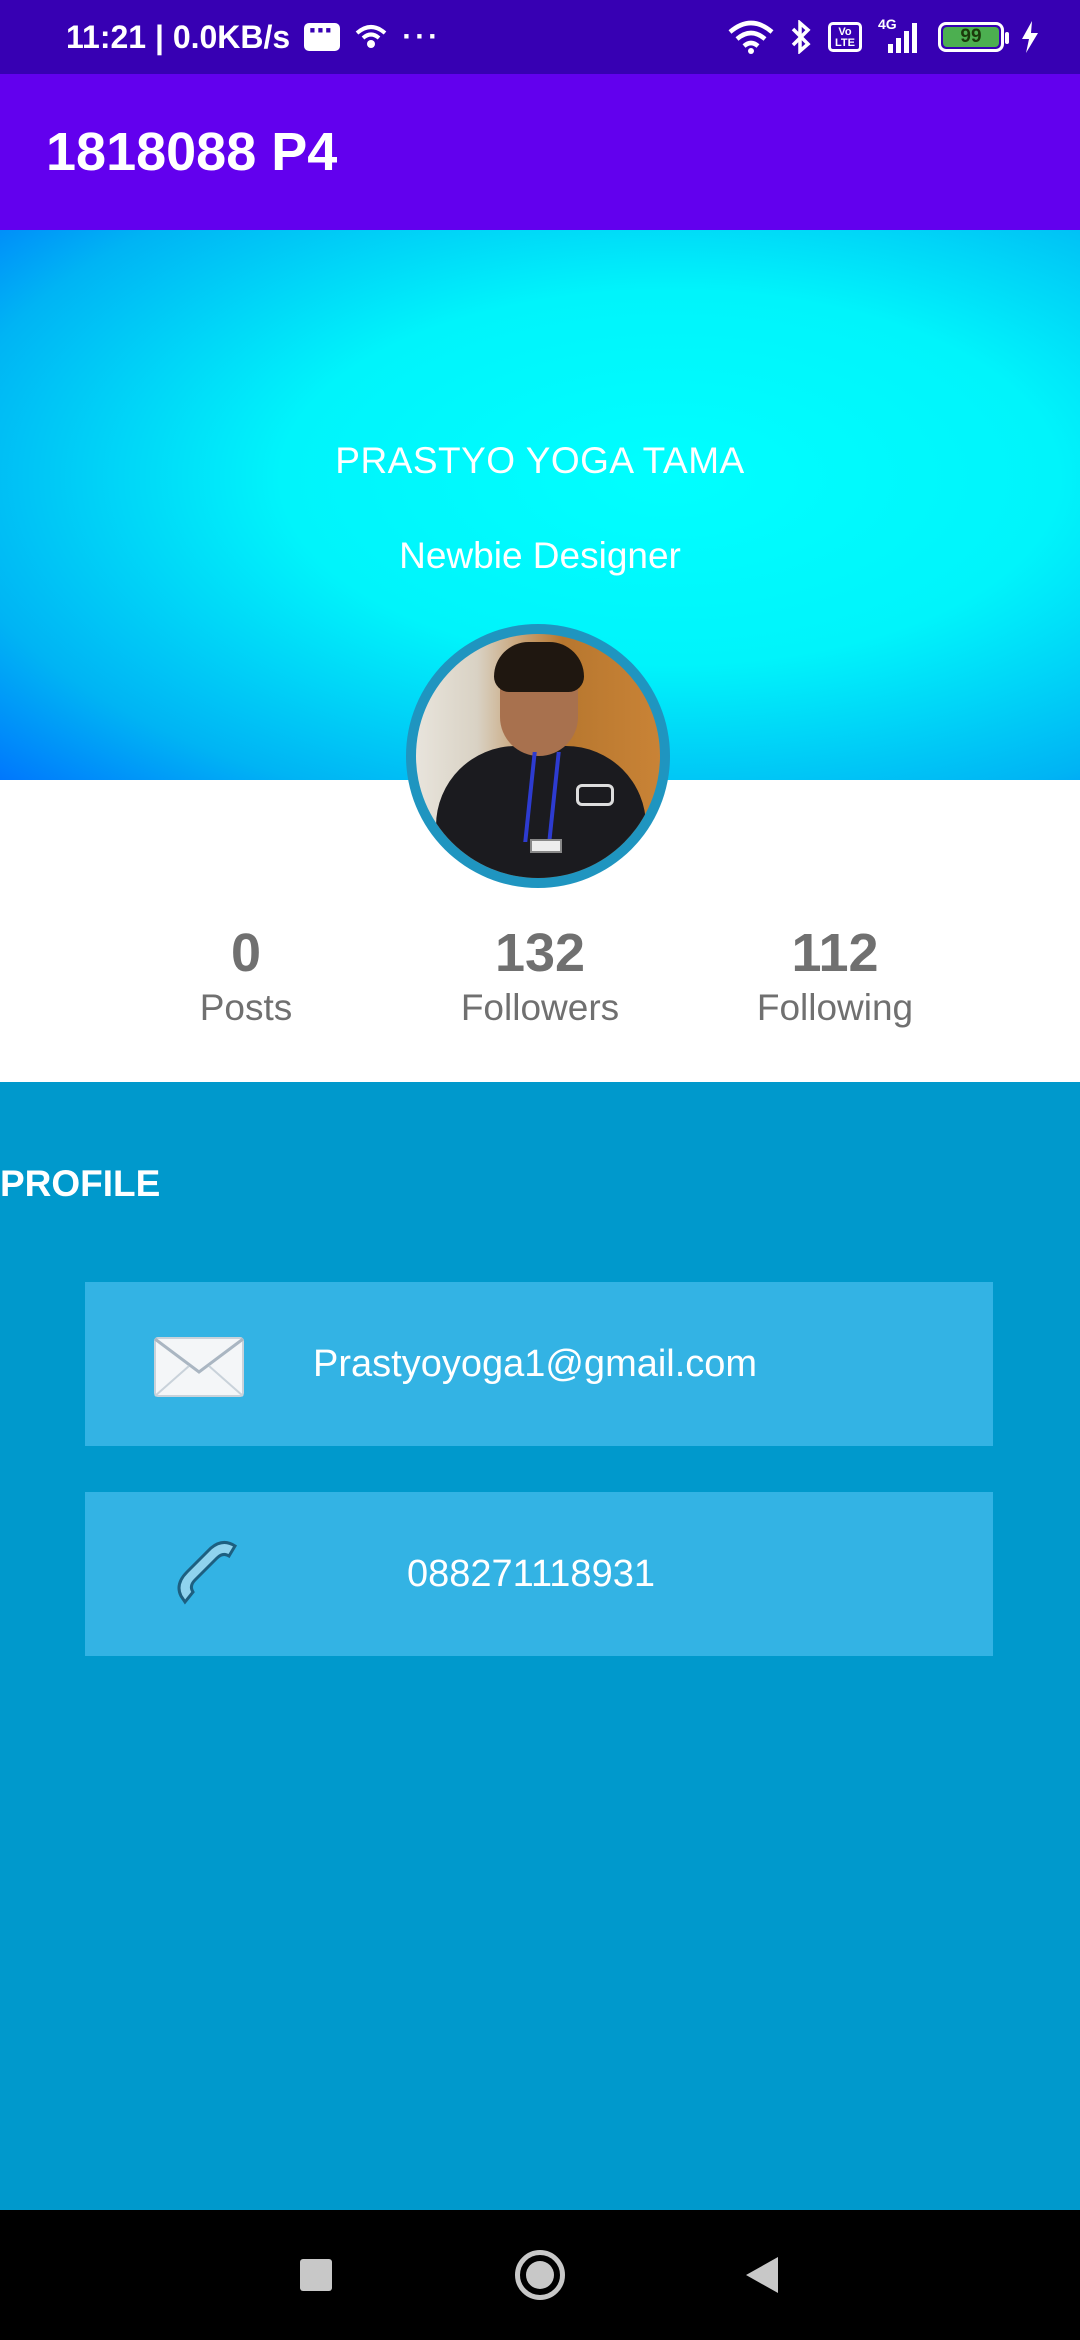 The image size is (1080, 2340). What do you see at coordinates (845, 37) in the screenshot?
I see `volte-icon: Vo LTE` at bounding box center [845, 37].